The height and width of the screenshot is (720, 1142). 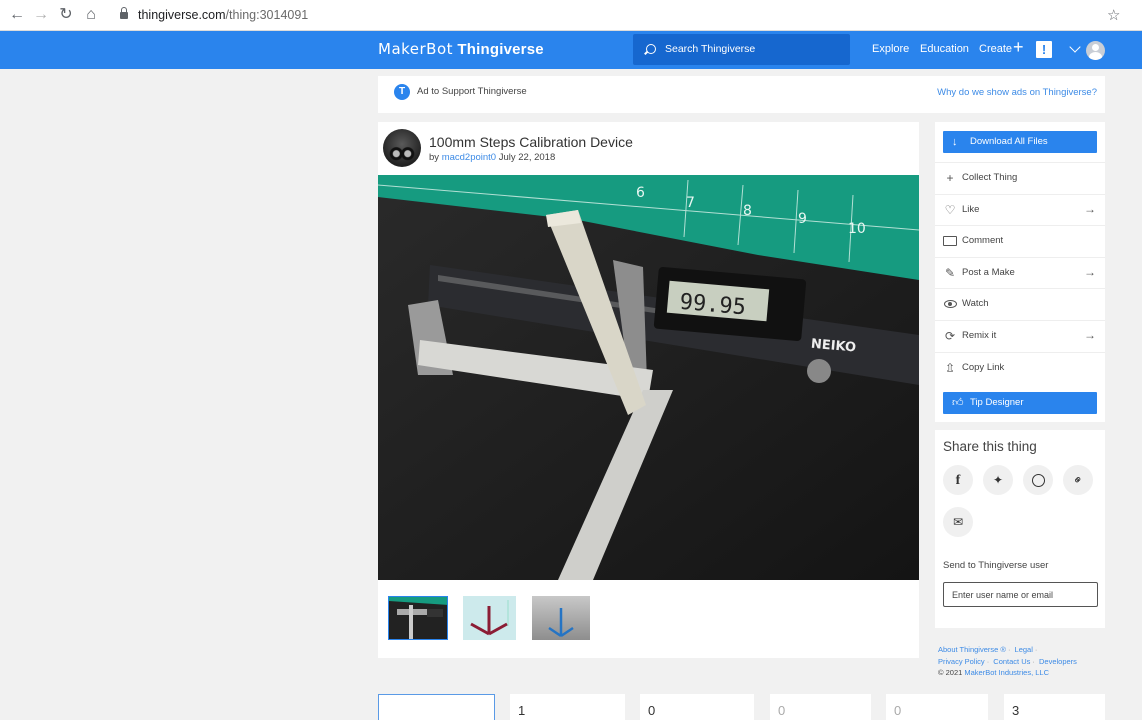 What do you see at coordinates (1054, 707) in the screenshot?
I see `stat-tab-5: 3` at bounding box center [1054, 707].